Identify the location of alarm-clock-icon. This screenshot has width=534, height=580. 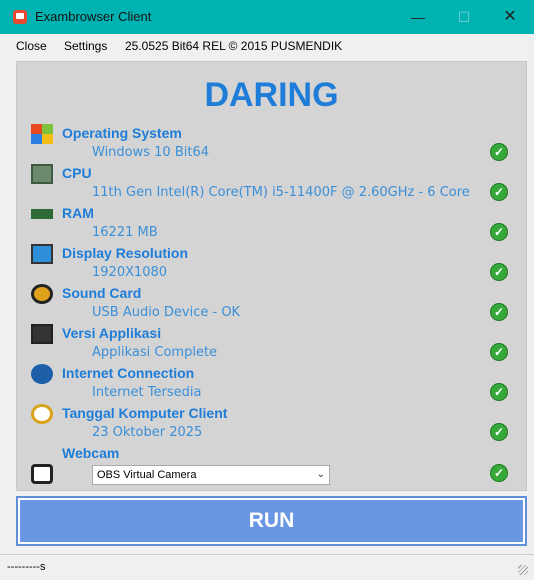
(42, 414).